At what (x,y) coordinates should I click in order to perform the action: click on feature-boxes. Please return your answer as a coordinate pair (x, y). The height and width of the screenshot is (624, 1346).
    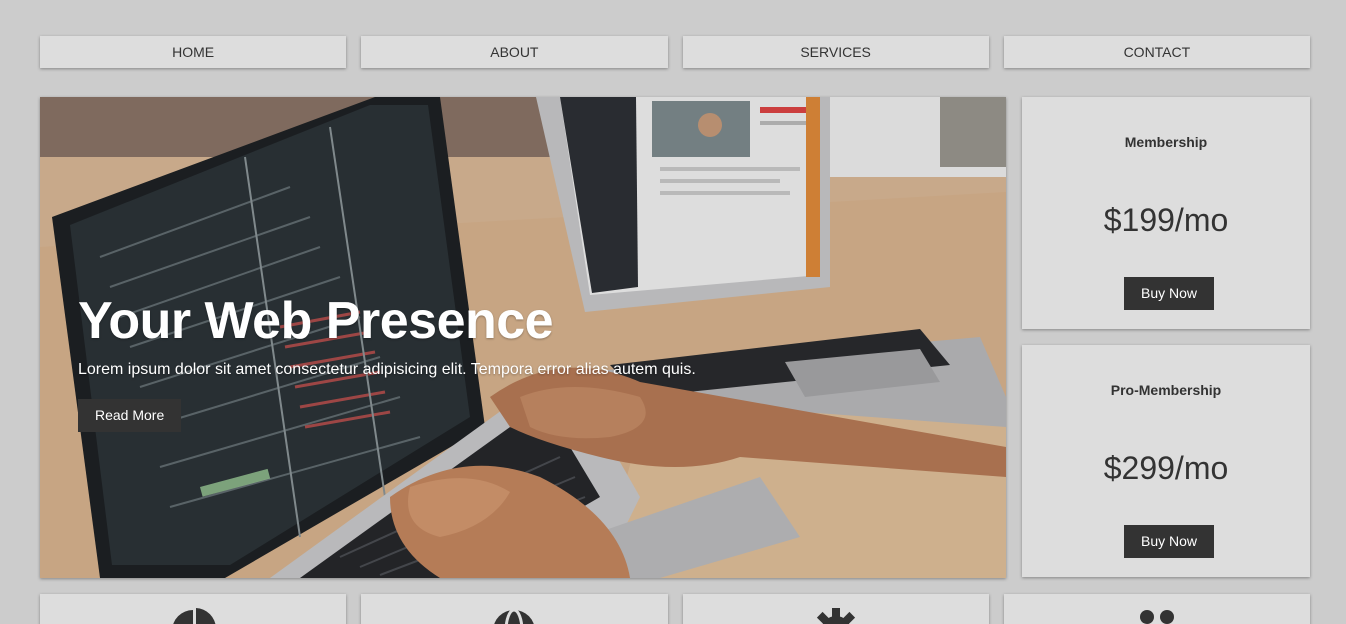
    Looking at the image, I should click on (675, 609).